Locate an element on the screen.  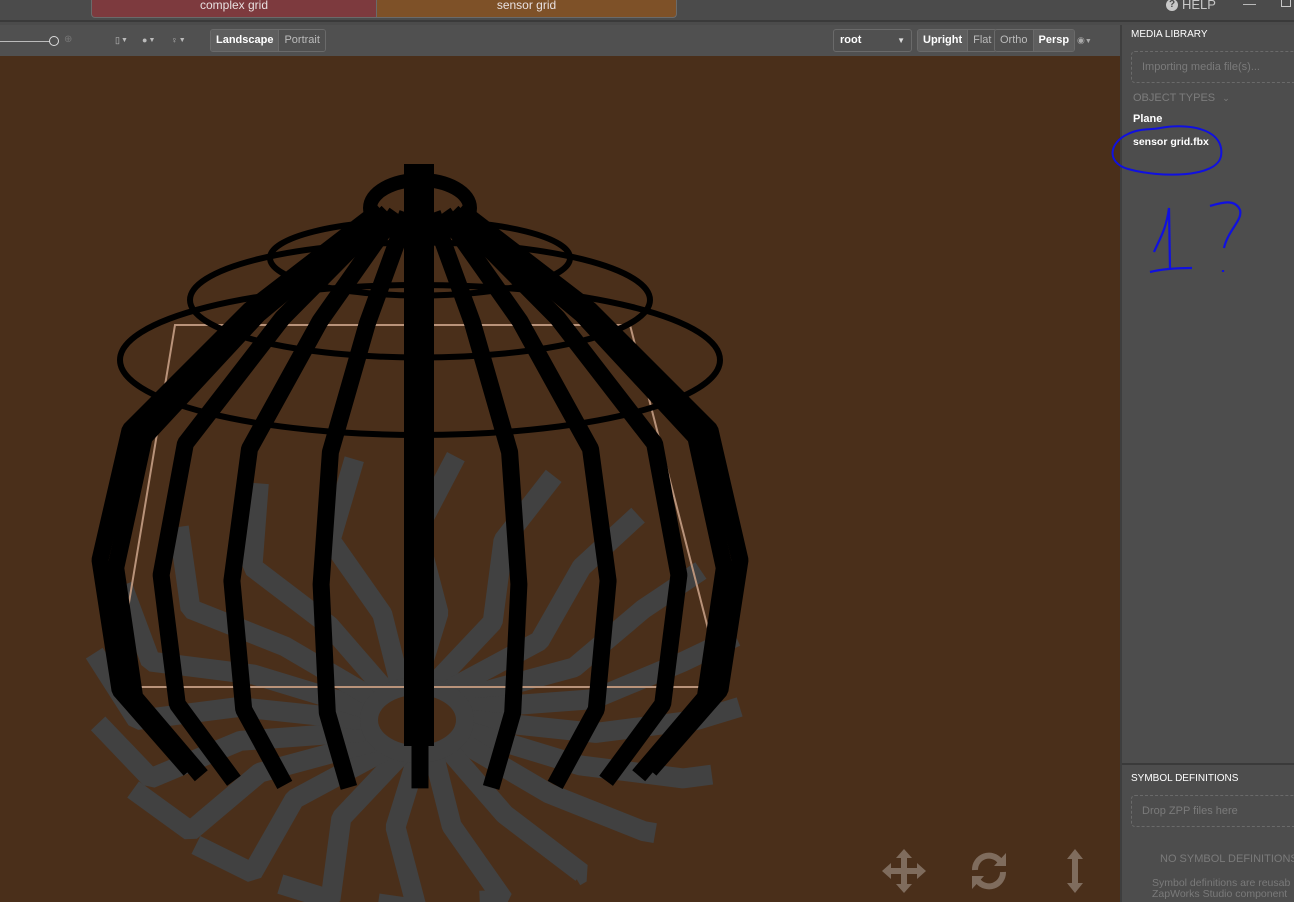
environment-dropdown: ● ▼ is located at coordinates (148, 40).